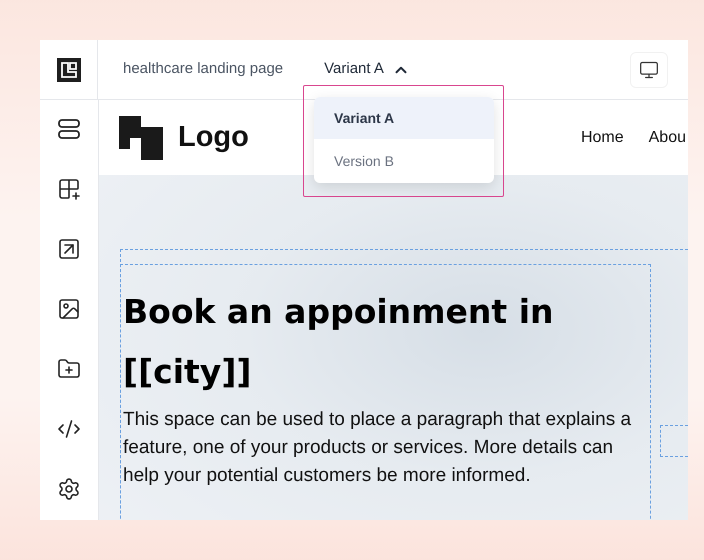 The image size is (704, 560). I want to click on page-name: healthcare landing page, so click(203, 69).